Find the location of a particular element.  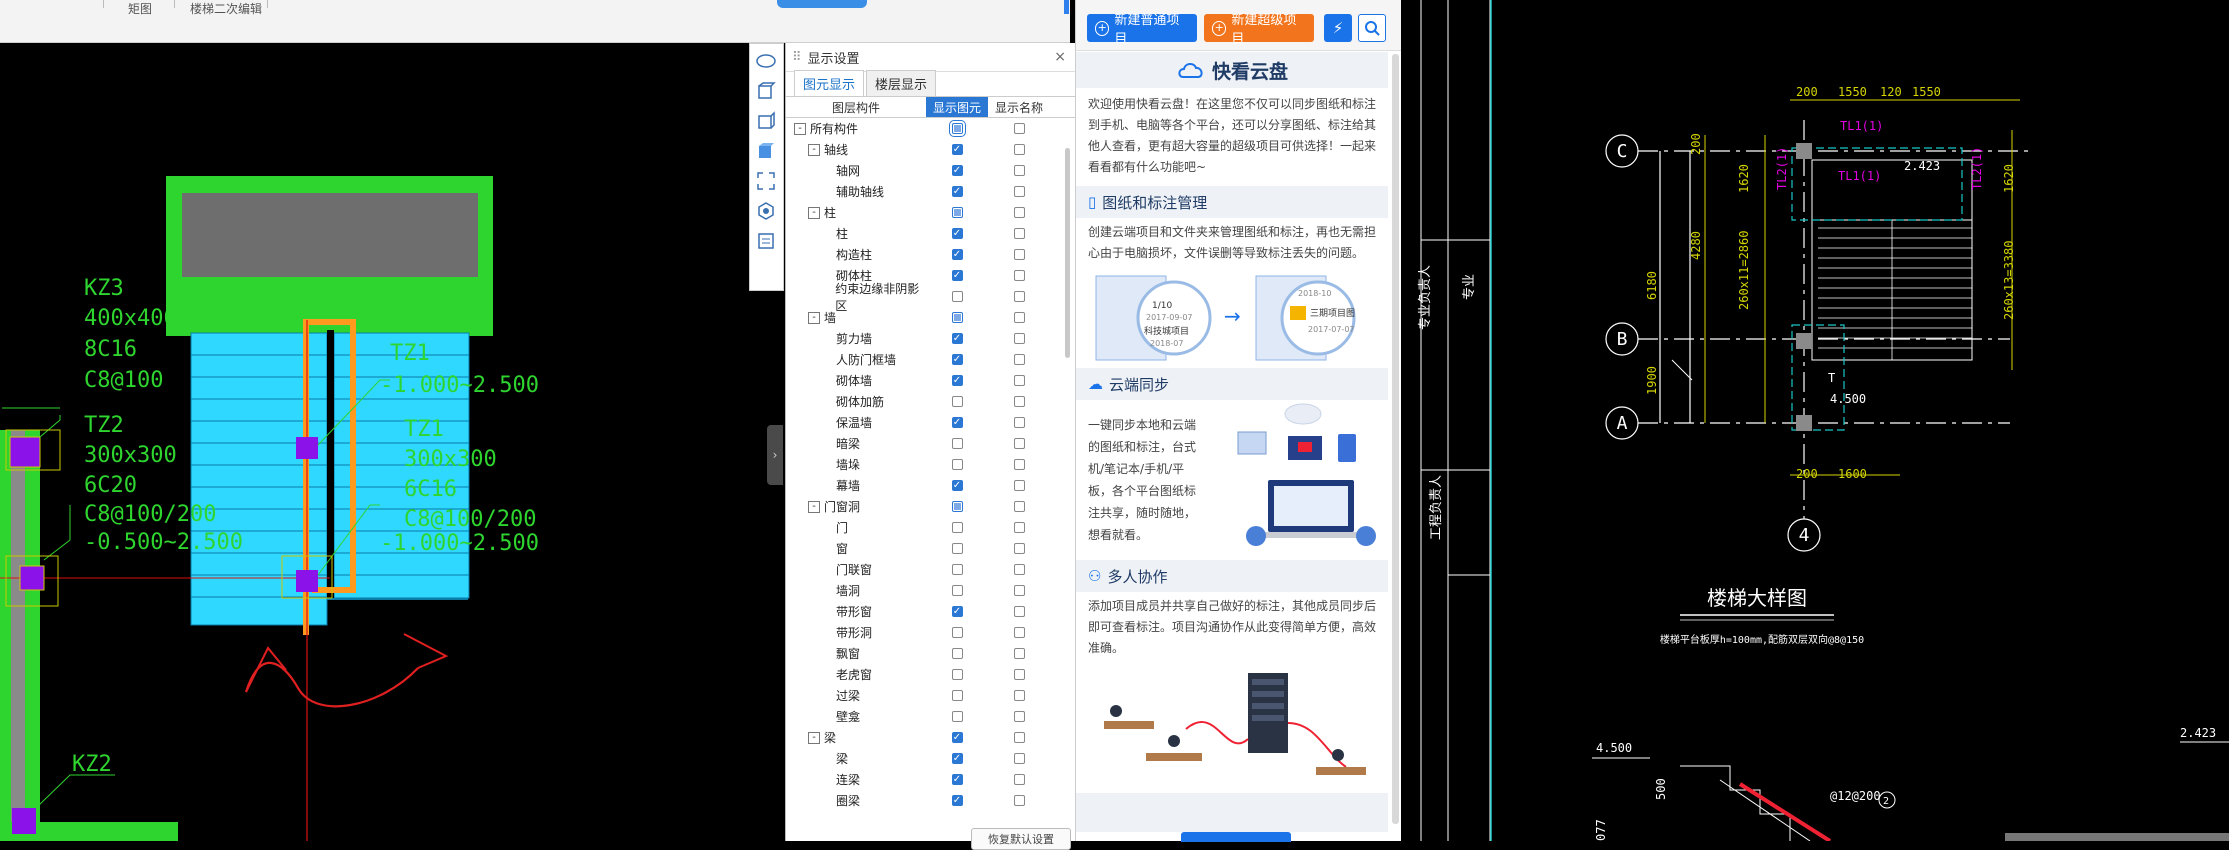

layer-row: 墙洞 is located at coordinates (931, 590).